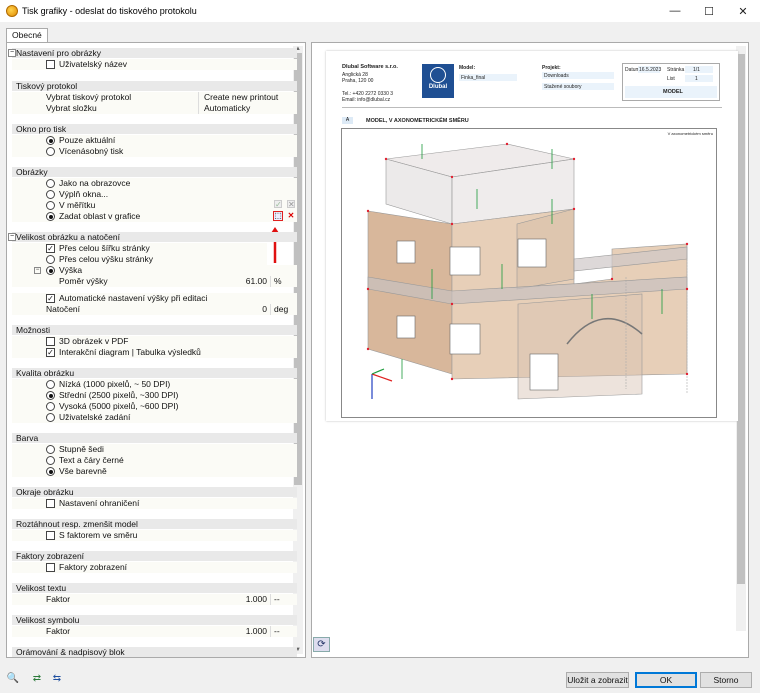 The height and width of the screenshot is (693, 760). What do you see at coordinates (50, 341) in the screenshot?
I see `checkbox-pdf` at bounding box center [50, 341].